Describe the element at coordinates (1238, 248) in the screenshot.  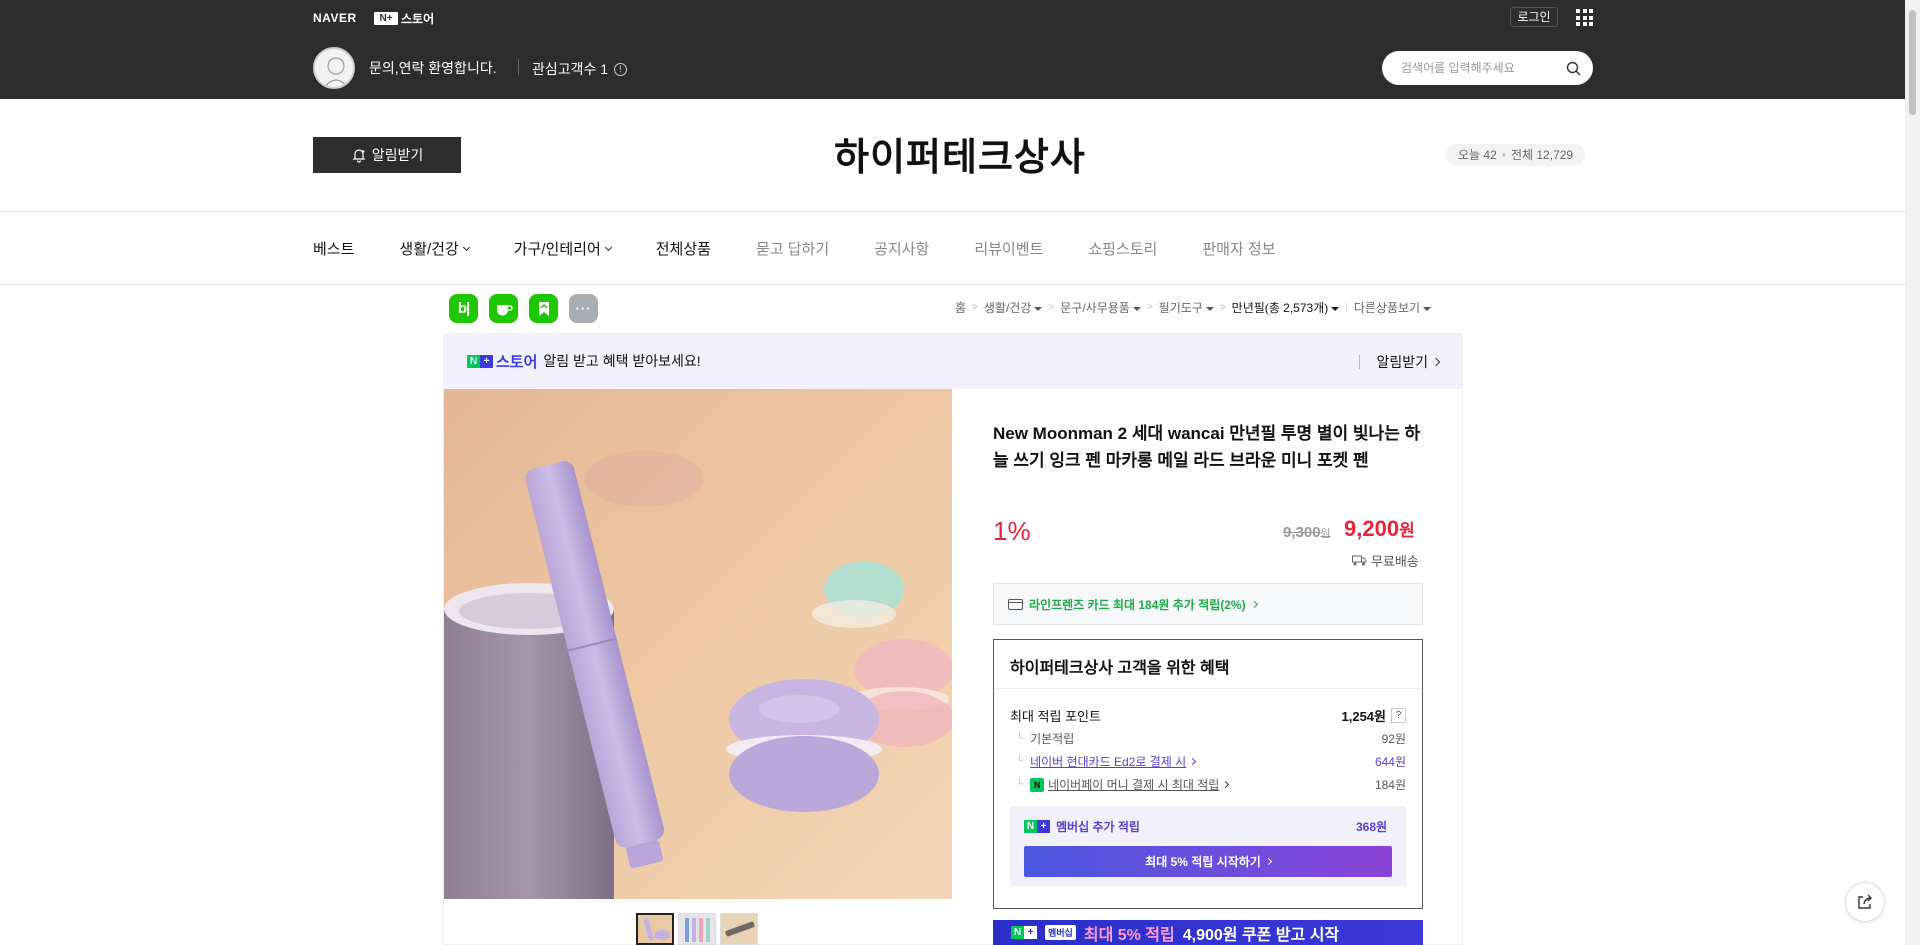
I see `nav-item-seller-info: 판매자 정보` at that location.